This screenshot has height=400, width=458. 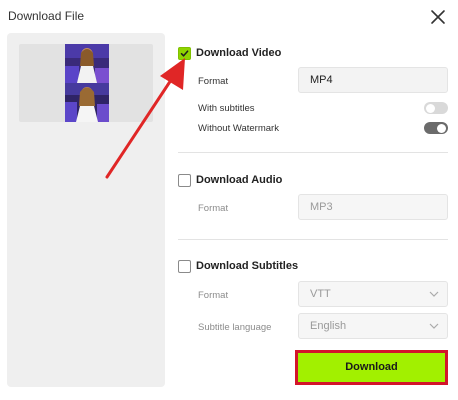 What do you see at coordinates (373, 294) in the screenshot?
I see `subtitle-format-select: VTT` at bounding box center [373, 294].